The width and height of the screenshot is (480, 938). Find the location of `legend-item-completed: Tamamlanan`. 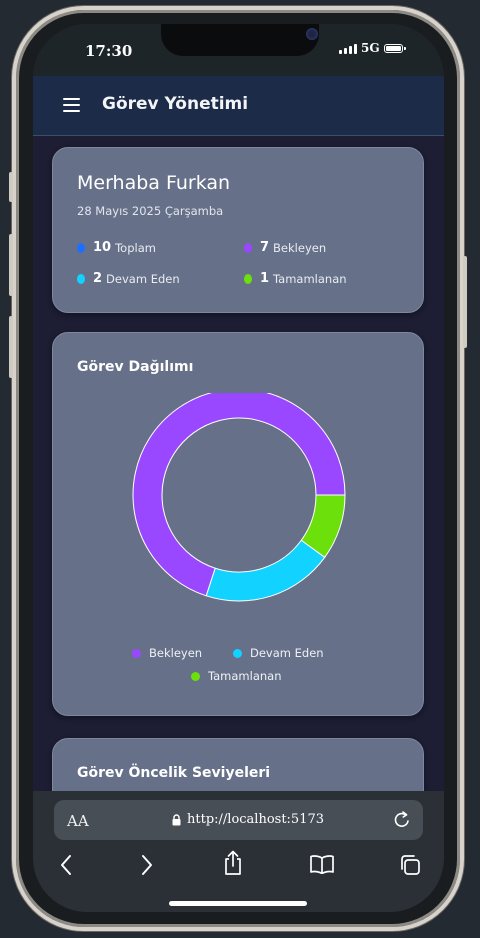

legend-item-completed: Tamamlanan is located at coordinates (236, 676).